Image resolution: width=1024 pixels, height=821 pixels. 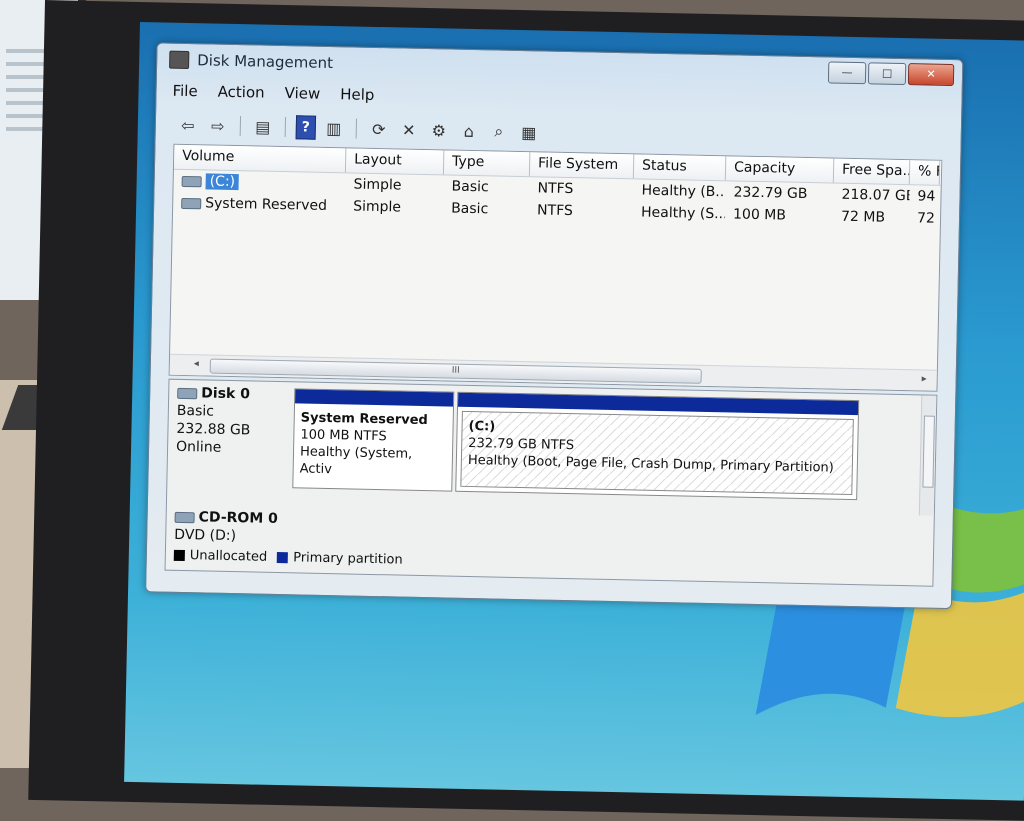 What do you see at coordinates (379, 129) in the screenshot?
I see `refresh-icon: ⟳` at bounding box center [379, 129].